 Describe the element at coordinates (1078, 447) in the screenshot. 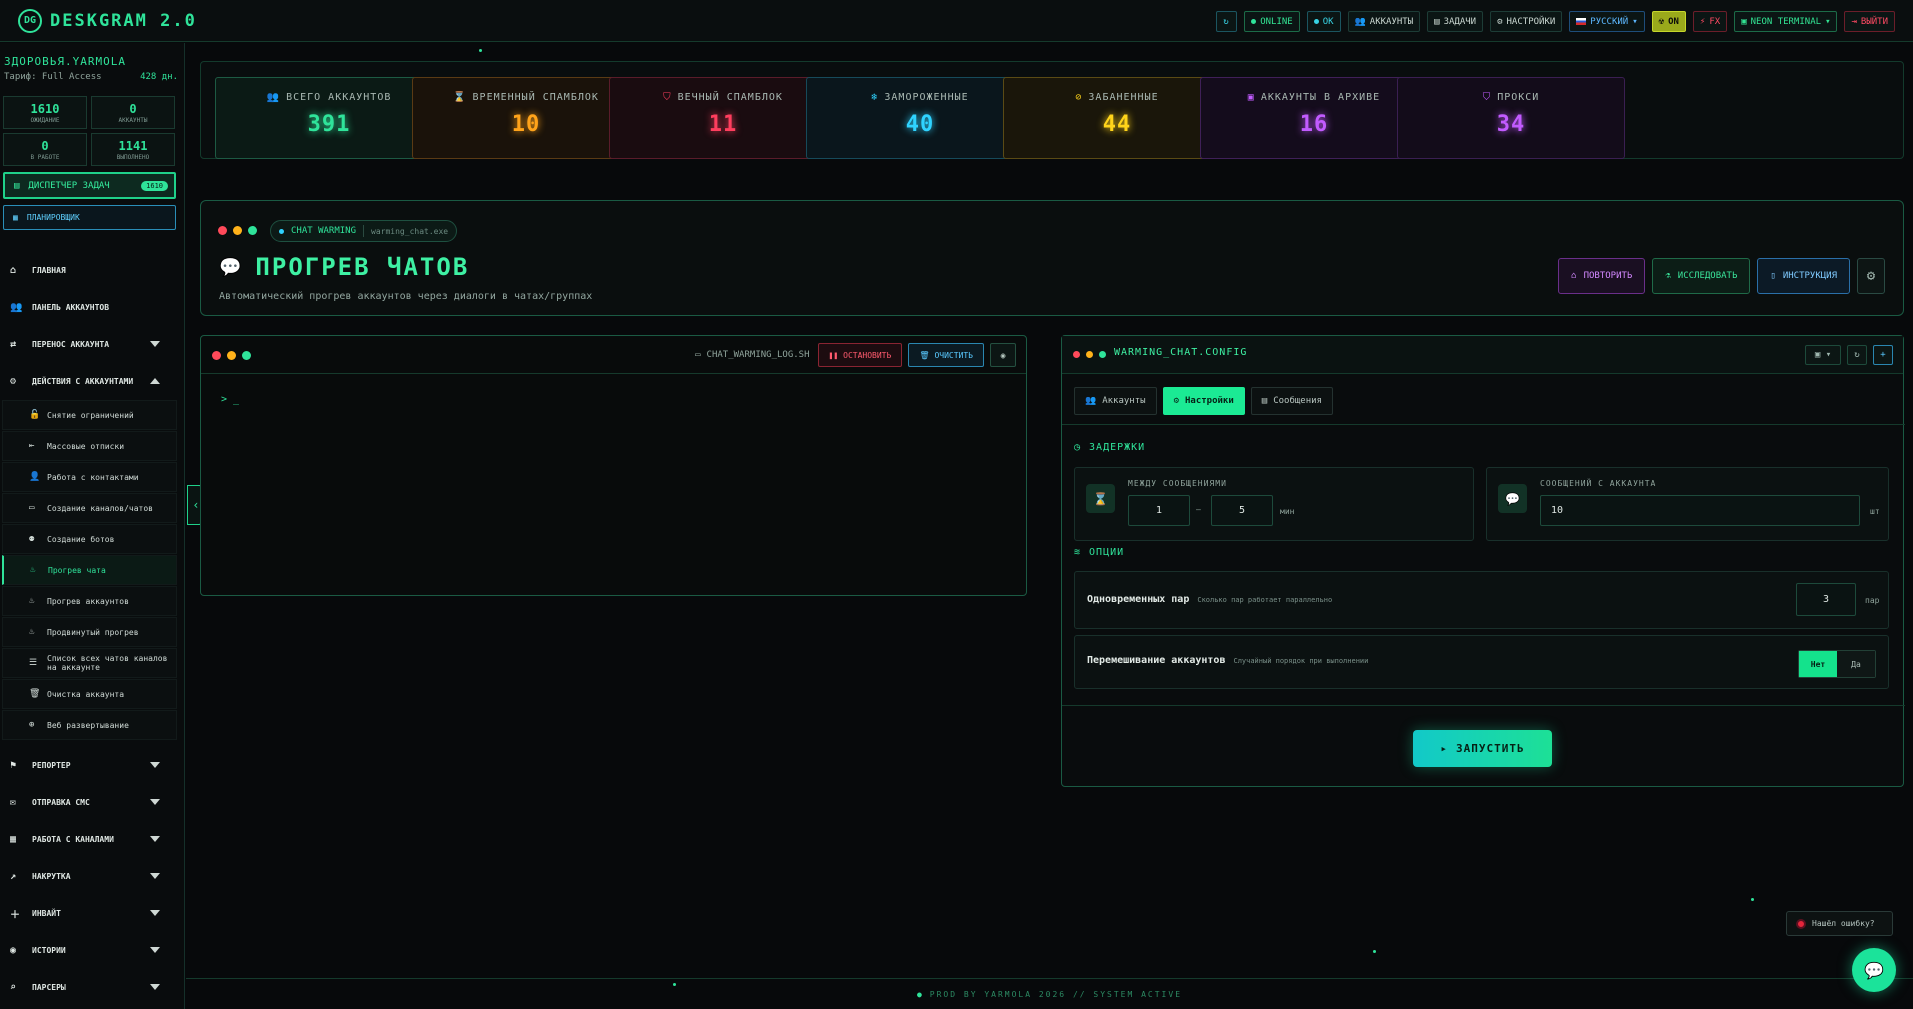

I see `clock-icon: ◷` at that location.